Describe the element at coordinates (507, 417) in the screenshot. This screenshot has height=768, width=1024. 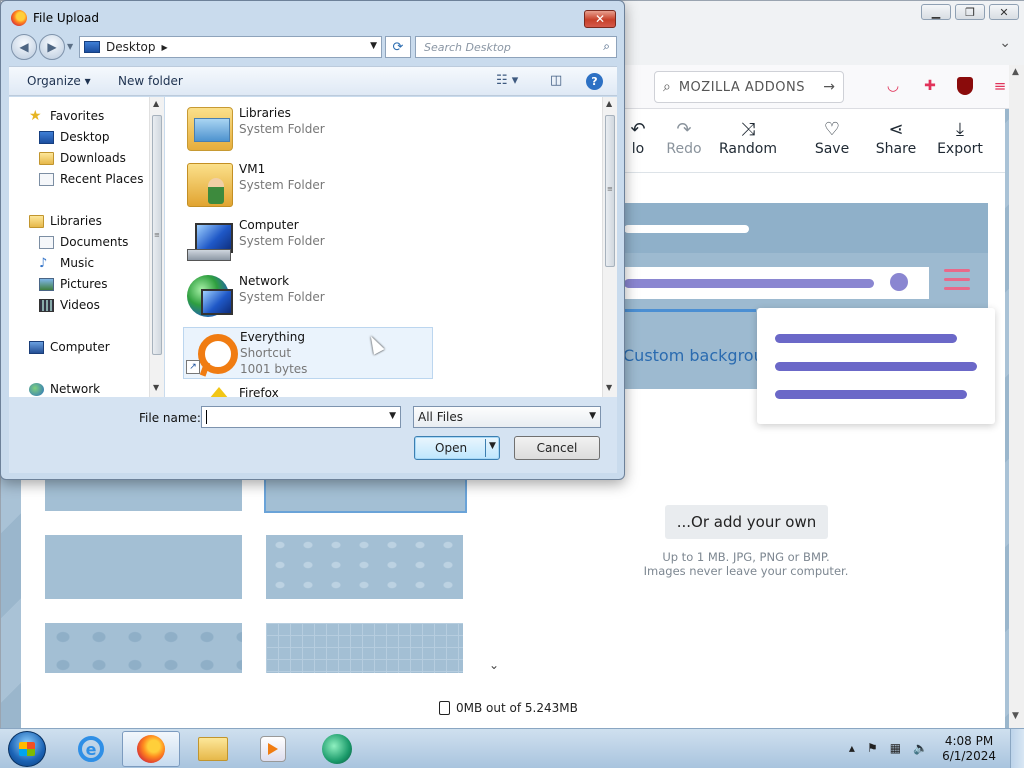
I see `file-type-select: All Files ▼` at that location.